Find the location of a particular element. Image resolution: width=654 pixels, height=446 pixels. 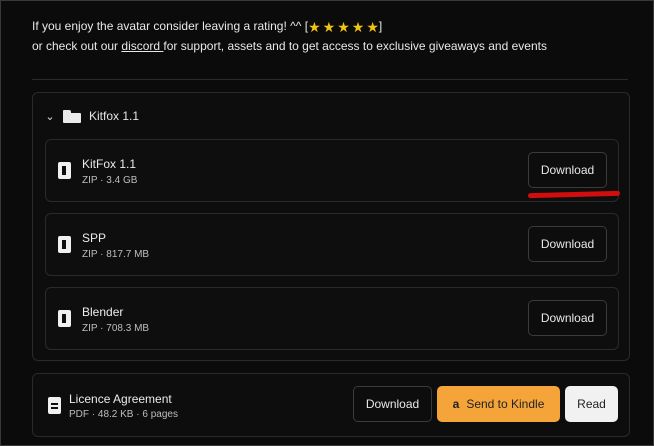

document-icon is located at coordinates (54, 405).